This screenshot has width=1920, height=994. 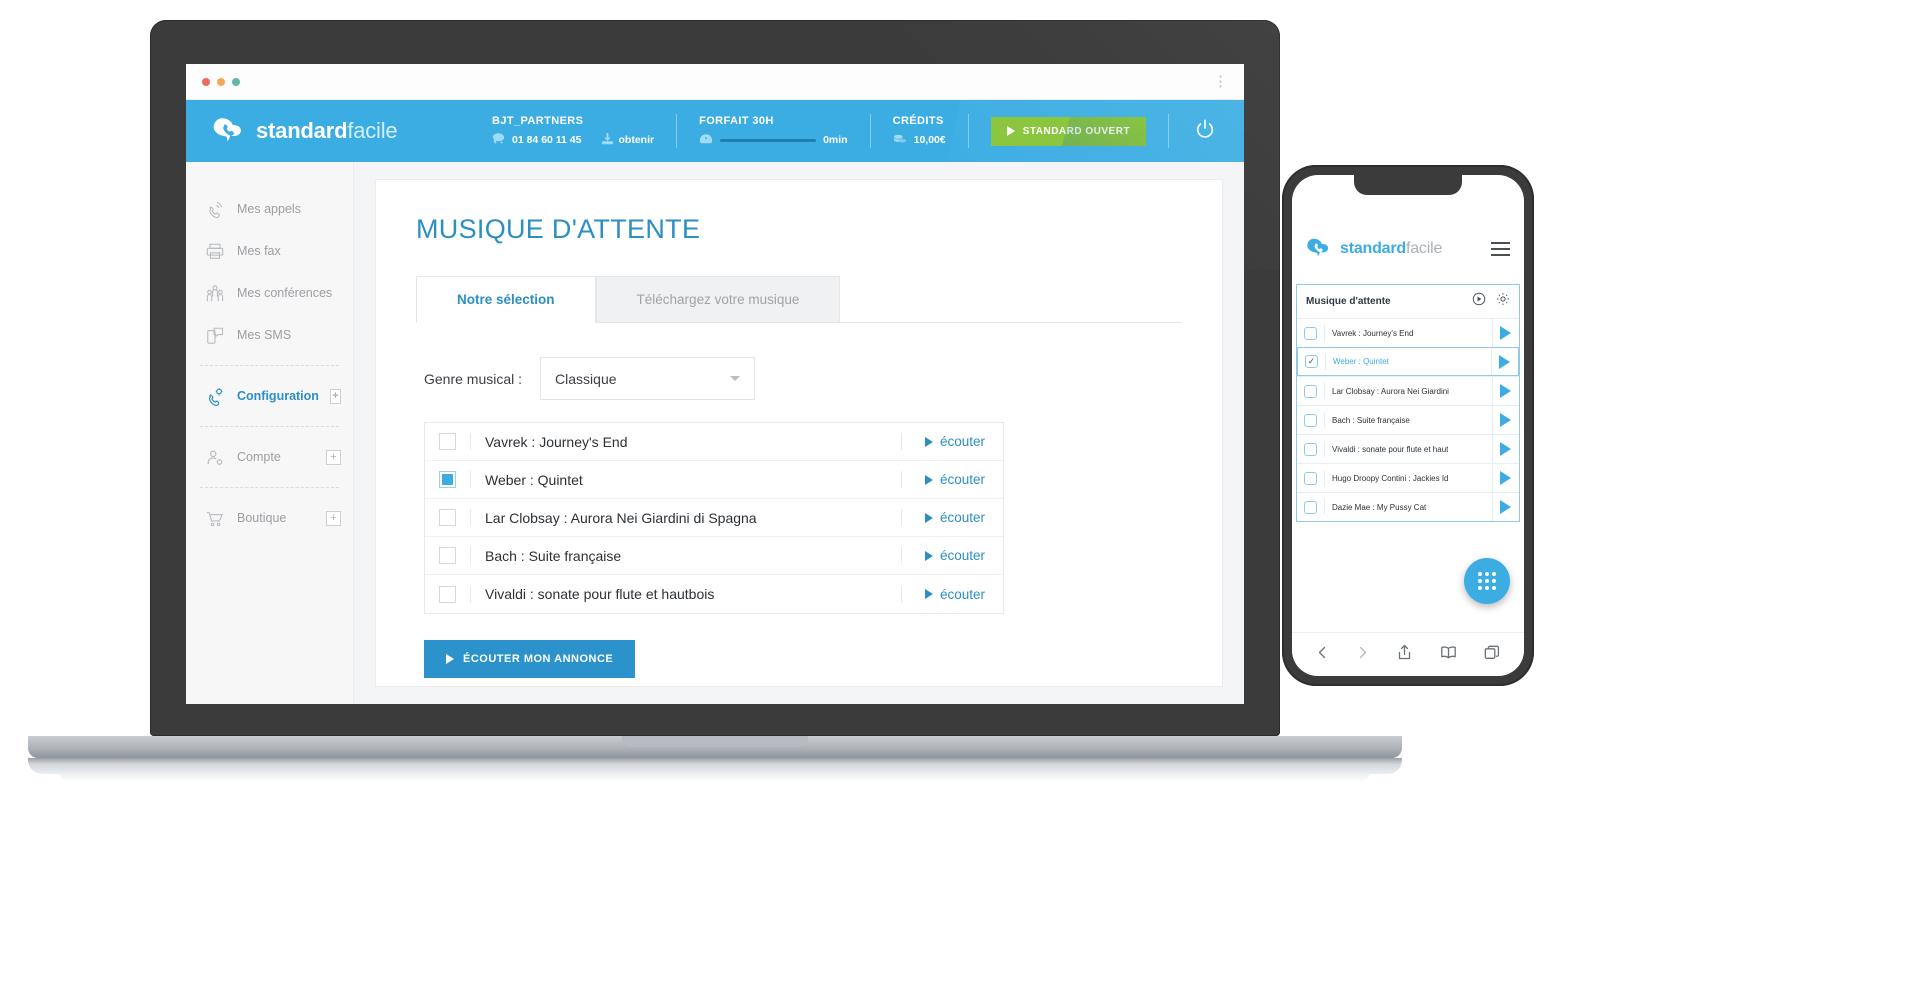 What do you see at coordinates (714, 556) in the screenshot?
I see `track-row: Bach : Suite française écouter` at bounding box center [714, 556].